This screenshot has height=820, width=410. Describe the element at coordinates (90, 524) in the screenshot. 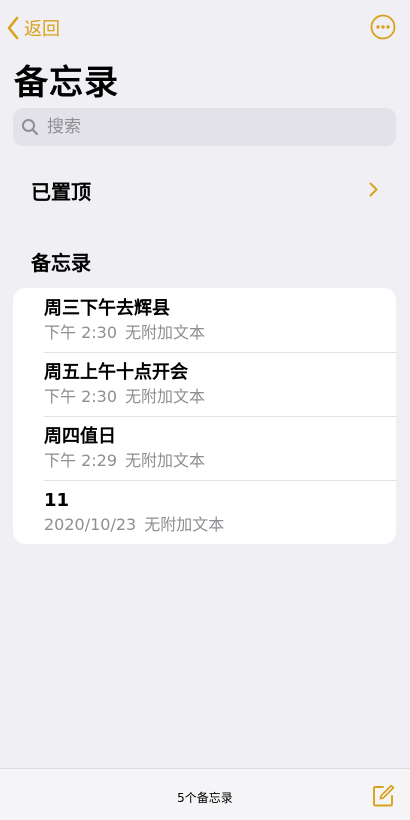

I see `note-date: 2020/10/23` at that location.